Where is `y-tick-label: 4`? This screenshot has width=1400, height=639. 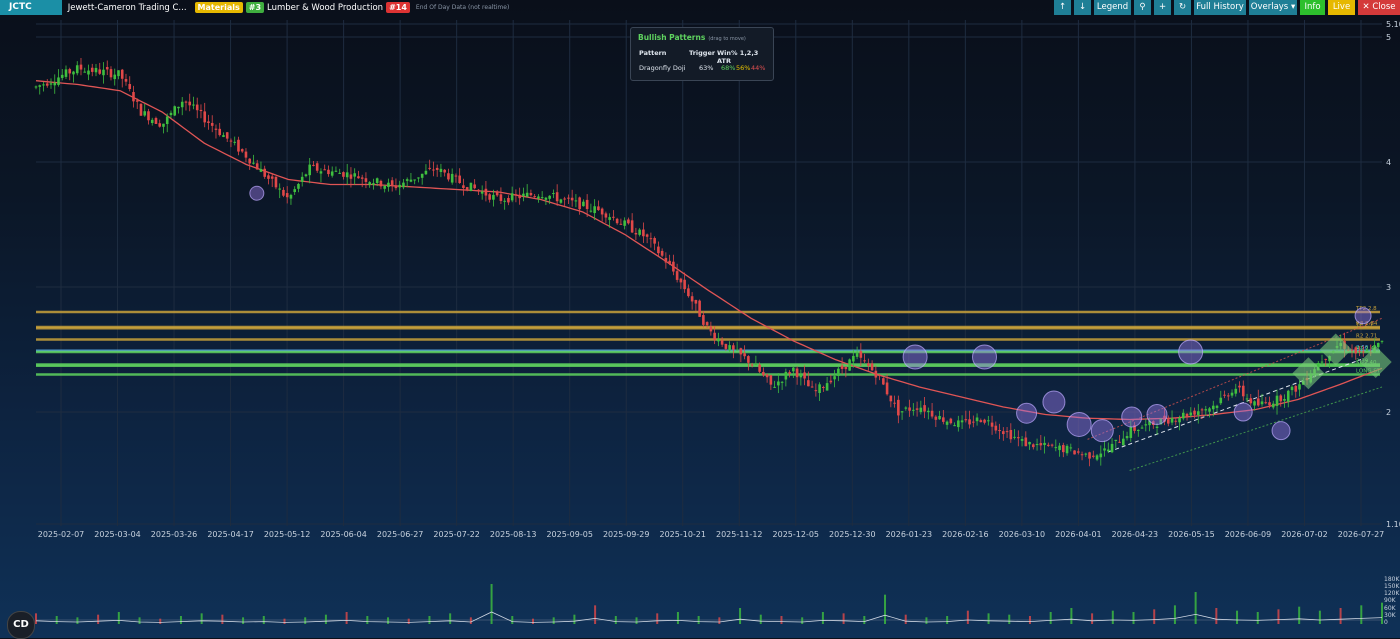 y-tick-label: 4 is located at coordinates (1388, 162).